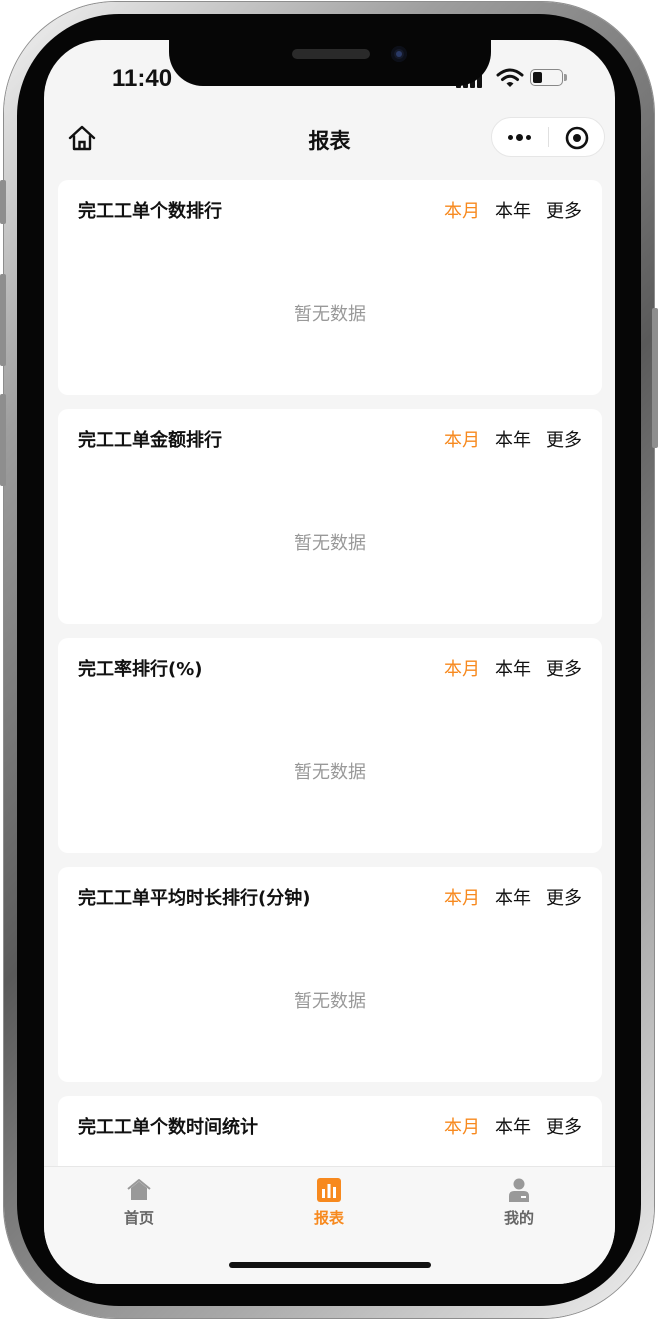 The width and height of the screenshot is (658, 1320). What do you see at coordinates (577, 138) in the screenshot?
I see `target-close-icon` at bounding box center [577, 138].